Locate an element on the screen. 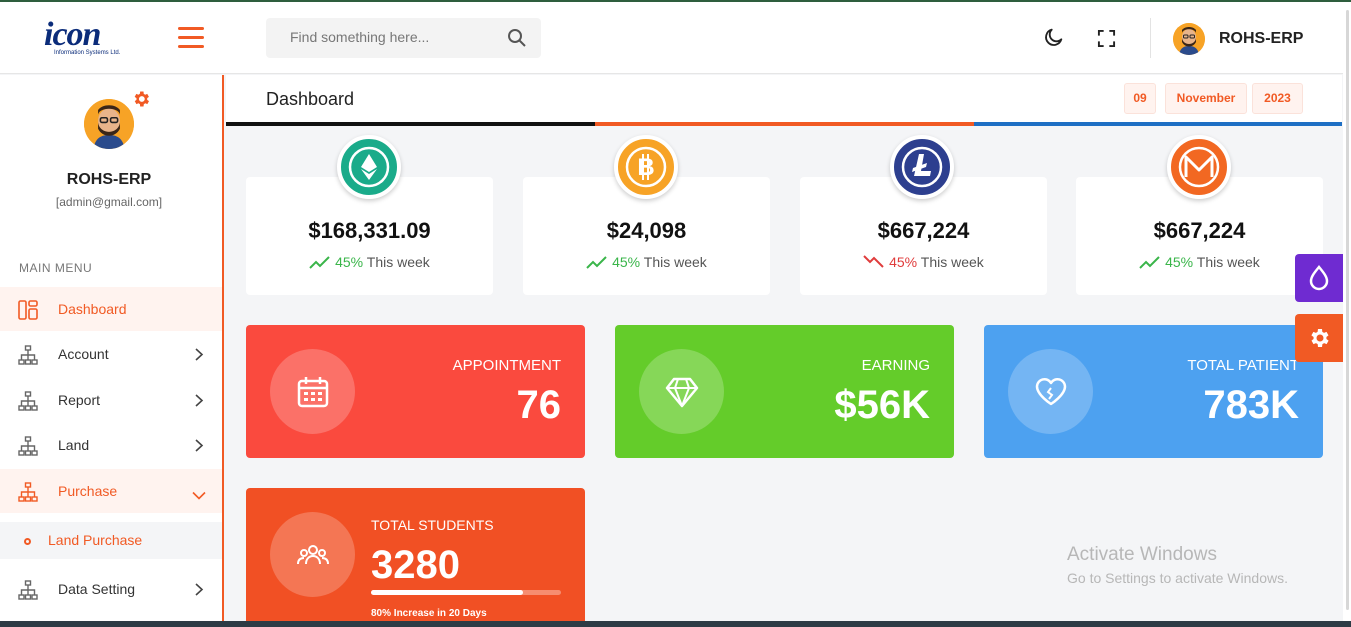 The width and height of the screenshot is (1351, 627). date-year: 2023 is located at coordinates (1277, 98).